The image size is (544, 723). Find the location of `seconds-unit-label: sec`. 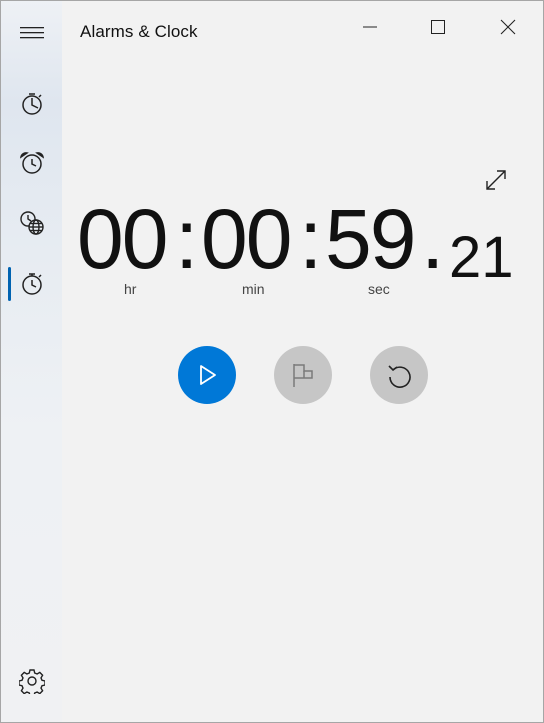

seconds-unit-label: sec is located at coordinates (379, 289).